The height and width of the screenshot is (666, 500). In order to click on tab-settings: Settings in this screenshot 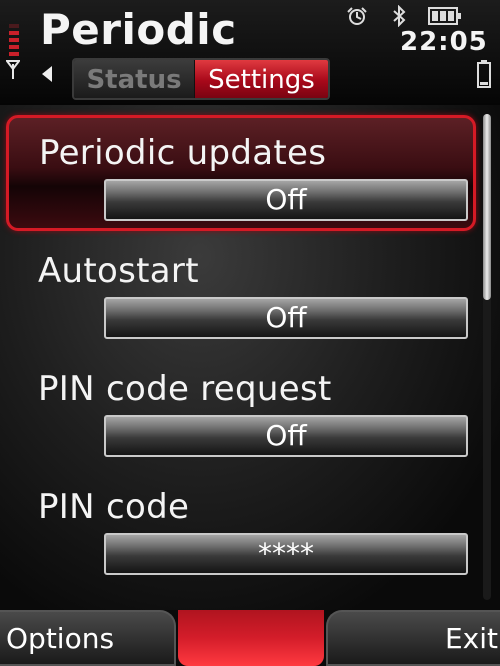, I will do `click(261, 79)`.